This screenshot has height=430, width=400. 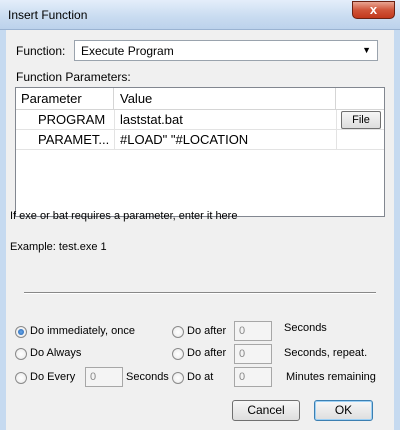 I want to click on ok-button: OK, so click(x=343, y=410).